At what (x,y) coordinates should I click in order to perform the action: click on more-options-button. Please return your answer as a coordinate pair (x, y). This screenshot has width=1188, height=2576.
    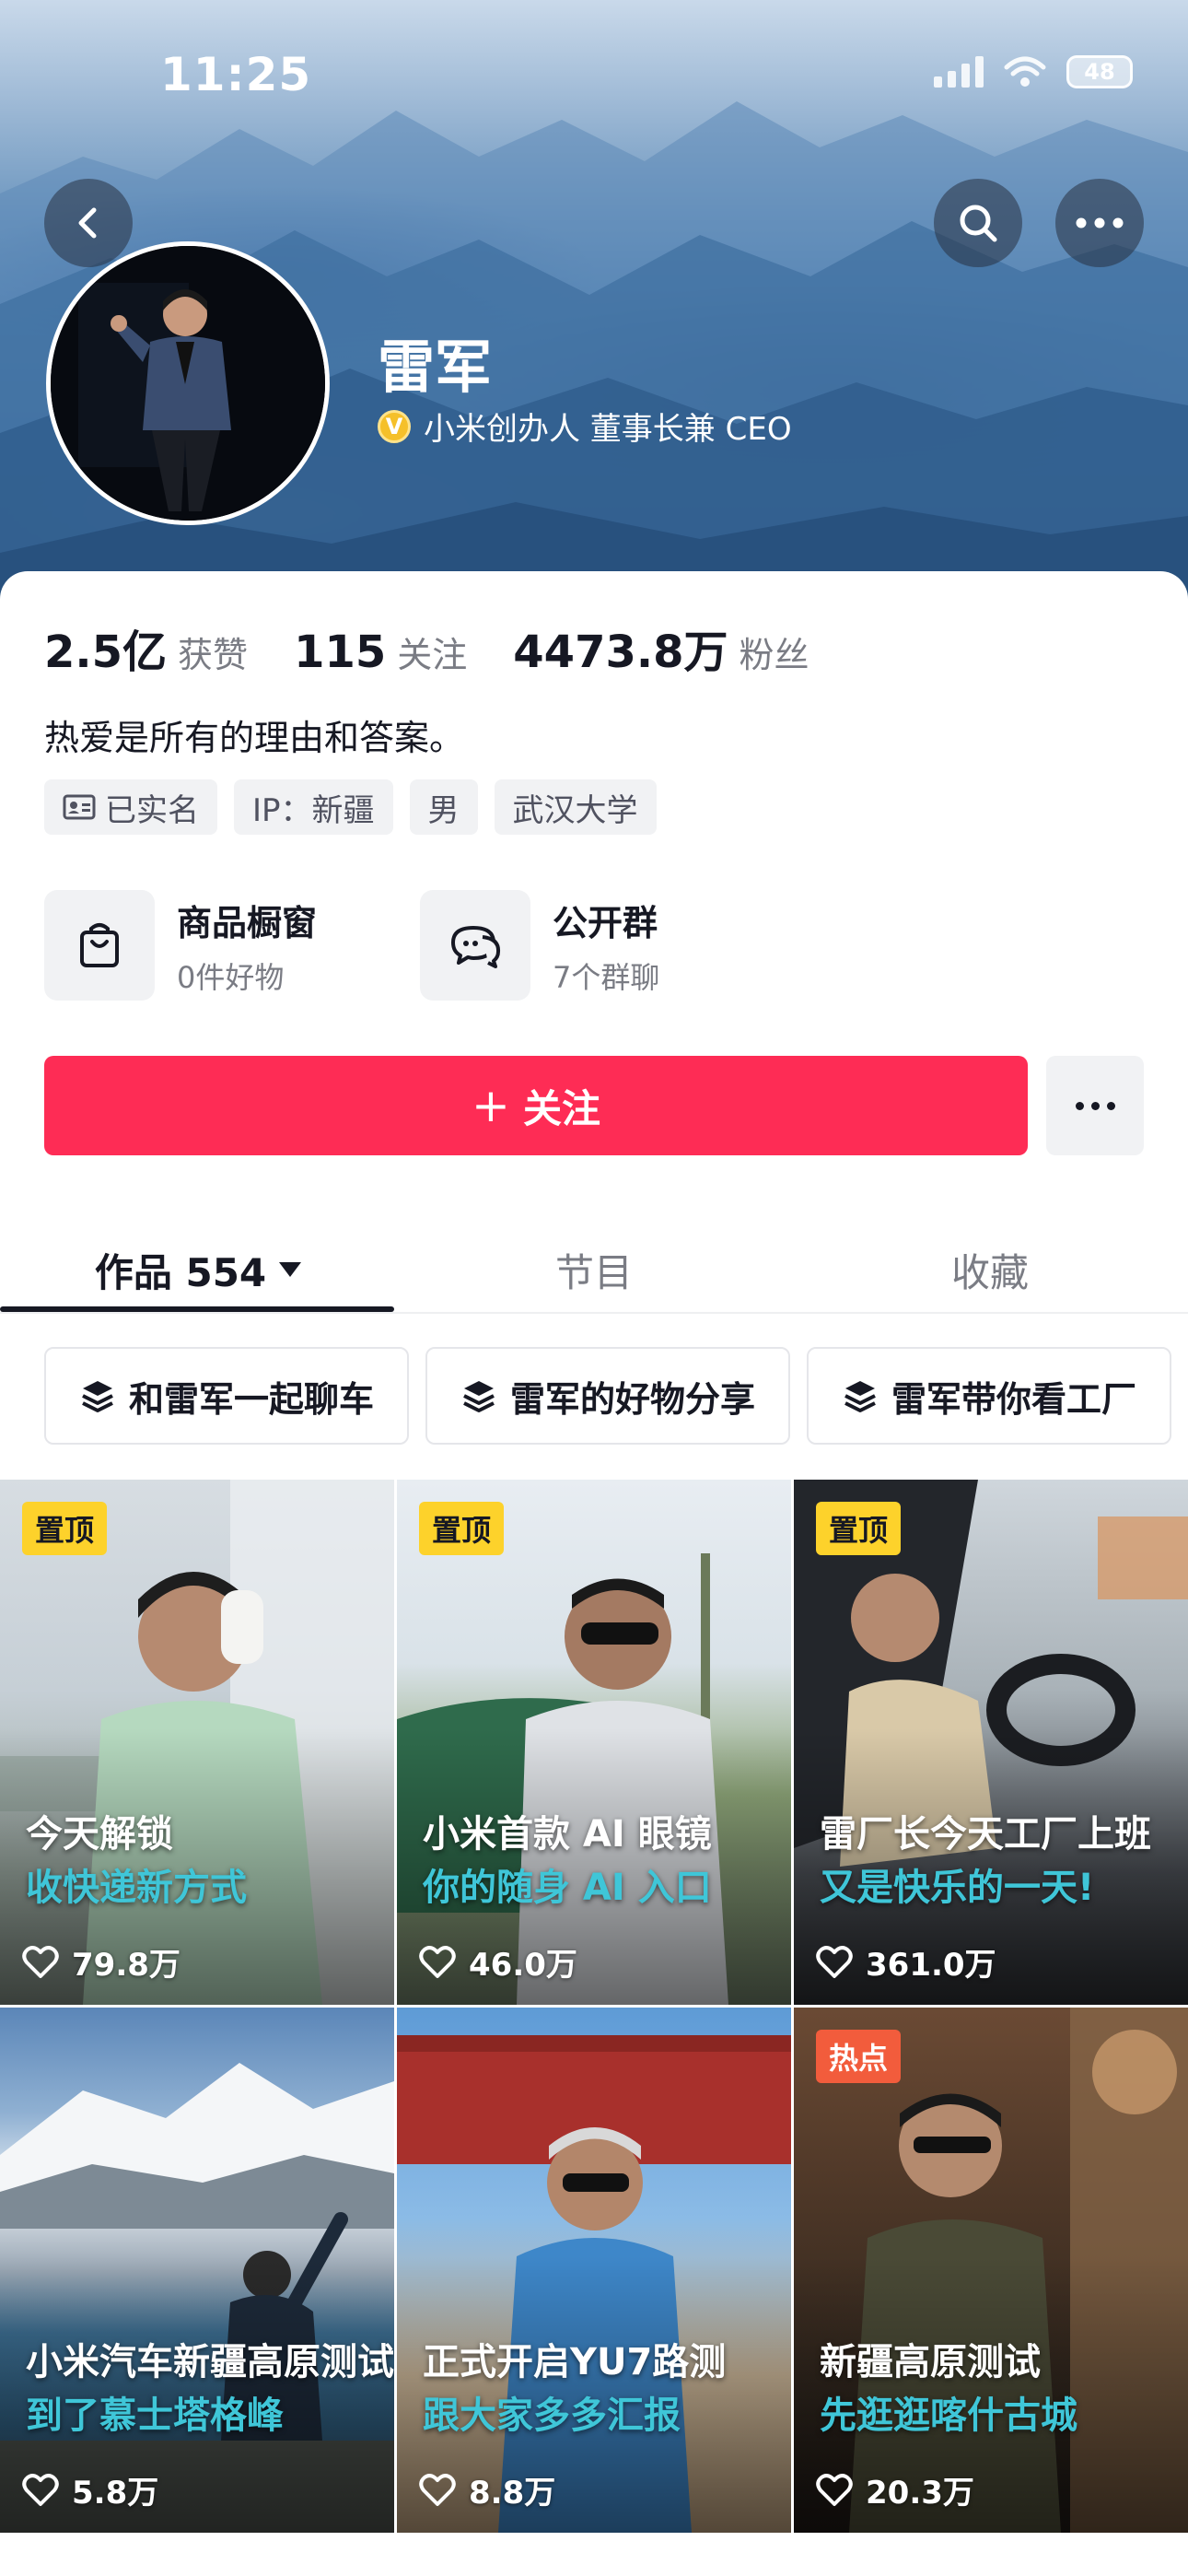
    Looking at the image, I should click on (1099, 223).